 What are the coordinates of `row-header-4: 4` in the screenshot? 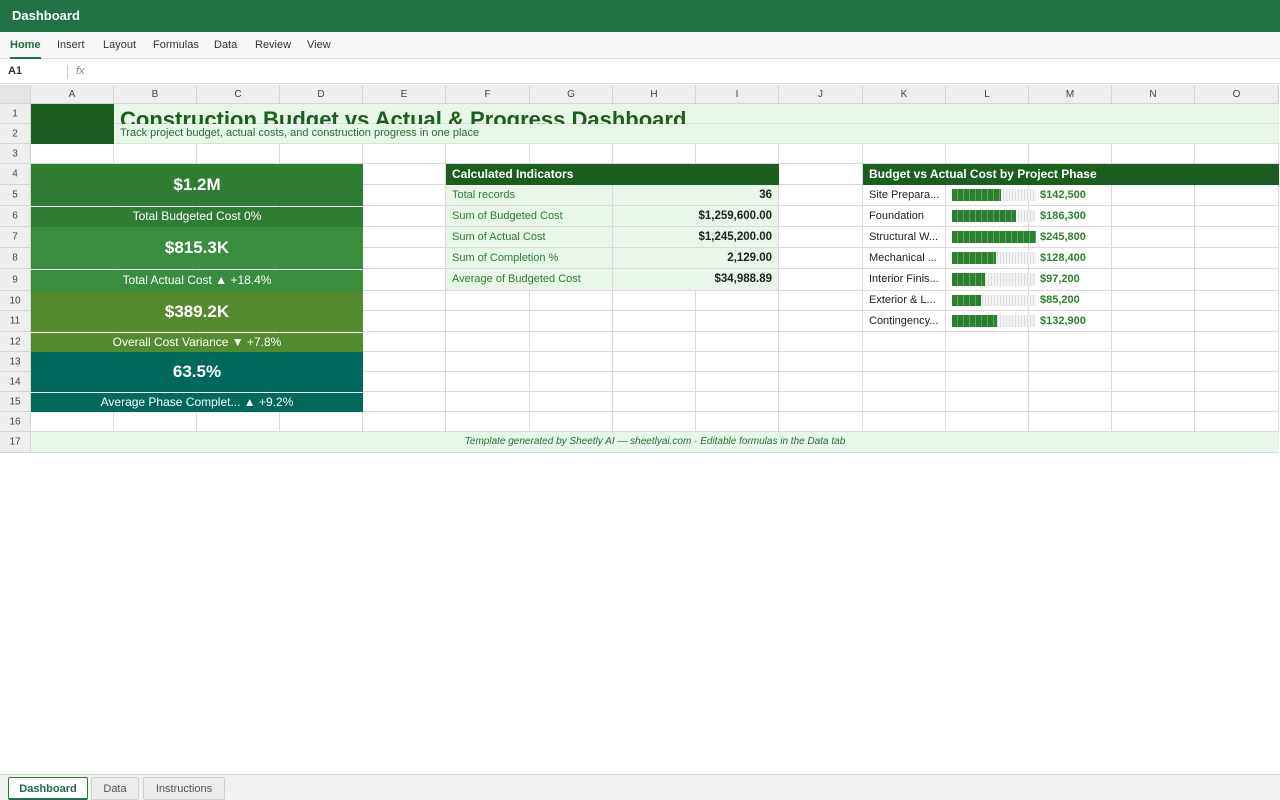 It's located at (15, 174).